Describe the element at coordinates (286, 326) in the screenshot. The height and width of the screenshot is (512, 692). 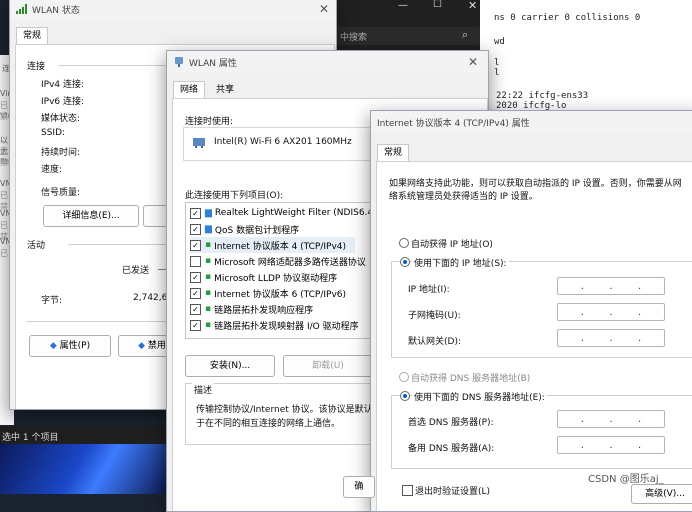
I see `item-label: 链路层拓扑发现映射器 I/O 驱动程序` at that location.